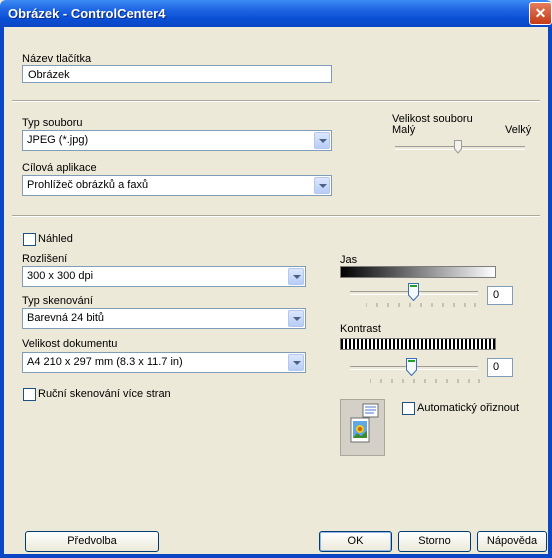  I want to click on file-size-max-label: Velký, so click(518, 130).